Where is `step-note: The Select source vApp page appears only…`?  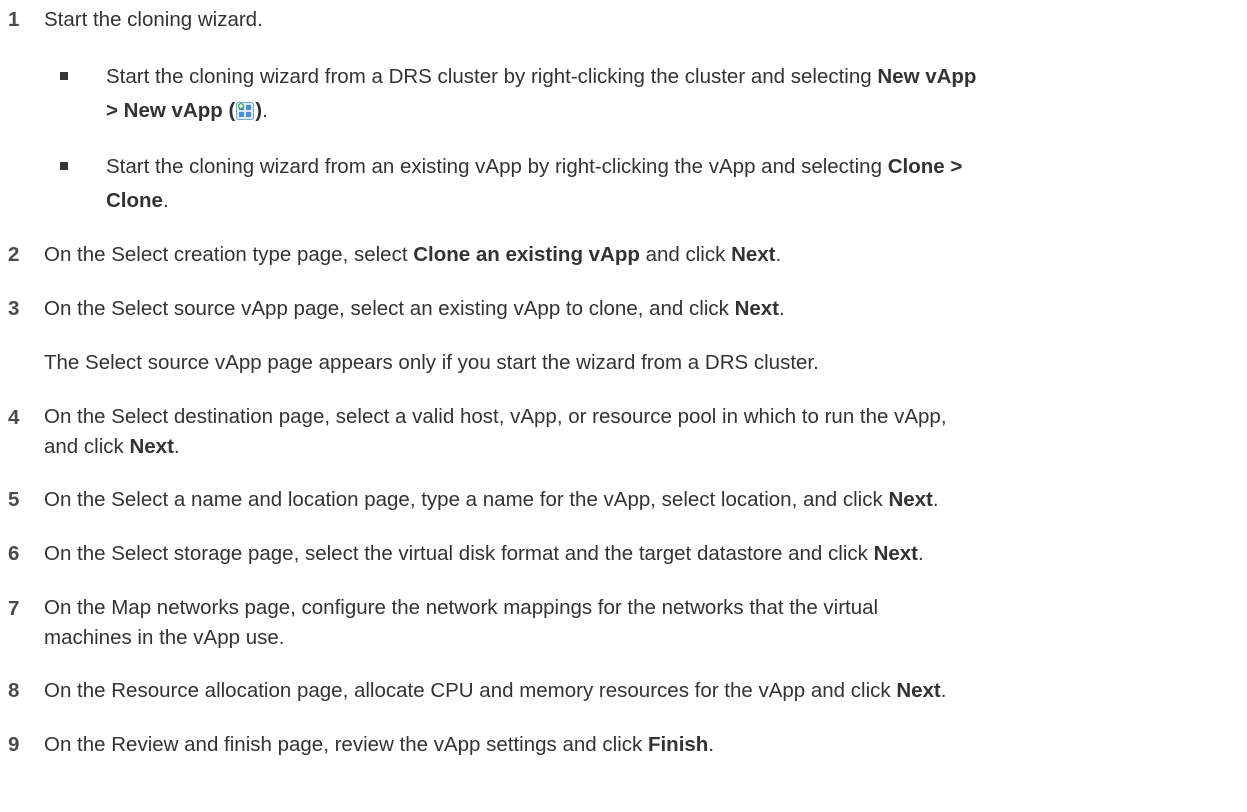
step-note: The Select source vApp page appears only… is located at coordinates (431, 362).